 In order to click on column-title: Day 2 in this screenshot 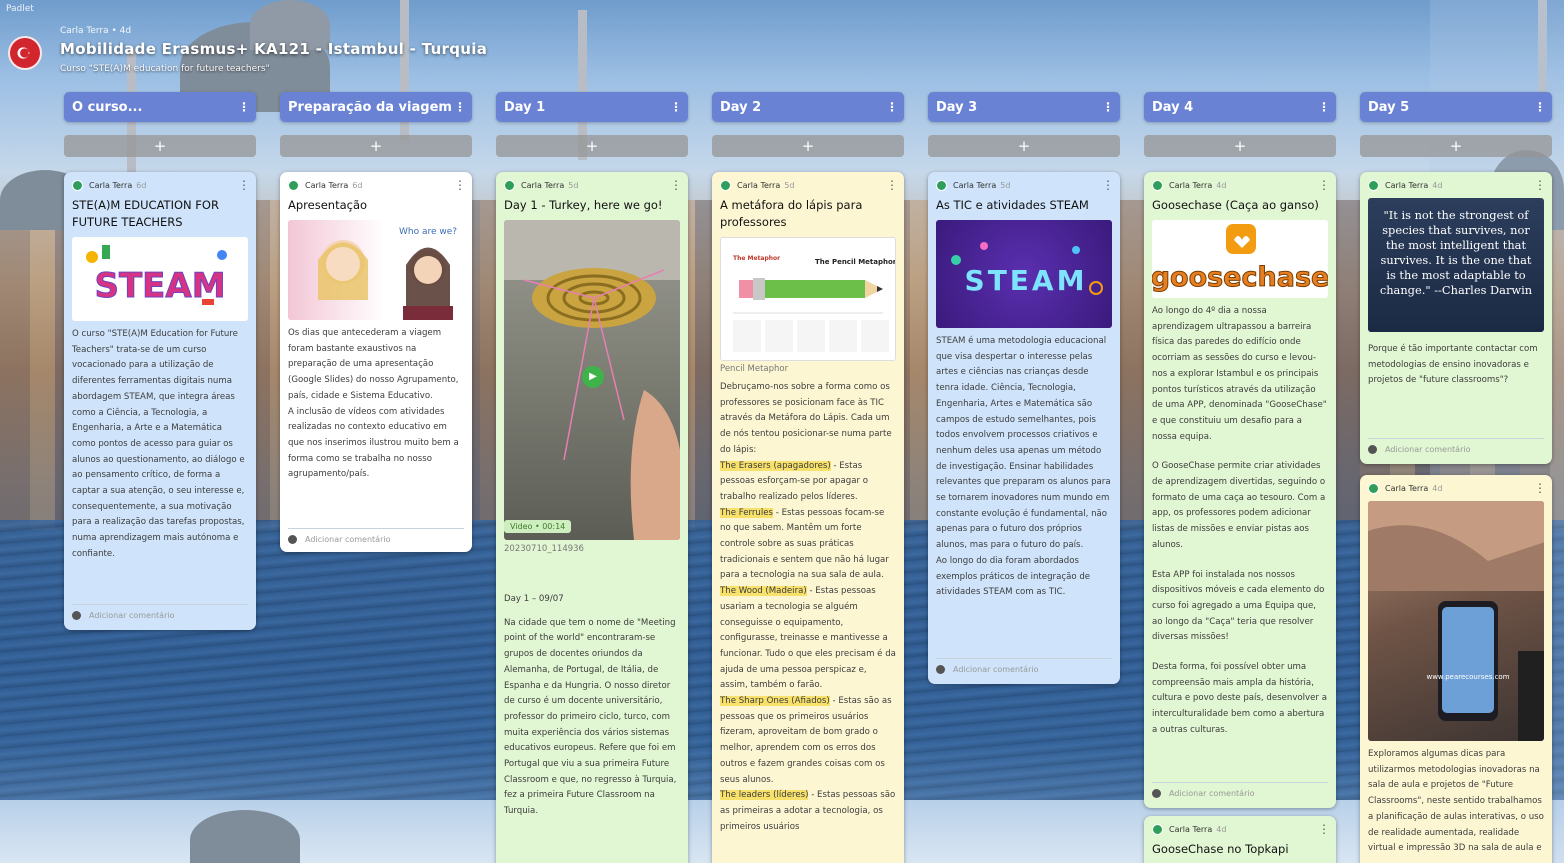, I will do `click(741, 107)`.